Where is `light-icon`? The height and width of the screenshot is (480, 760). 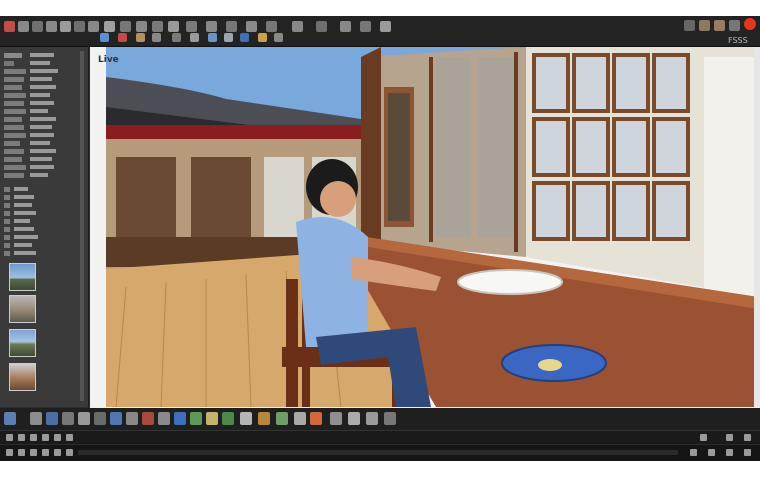 light-icon is located at coordinates (345, 26).